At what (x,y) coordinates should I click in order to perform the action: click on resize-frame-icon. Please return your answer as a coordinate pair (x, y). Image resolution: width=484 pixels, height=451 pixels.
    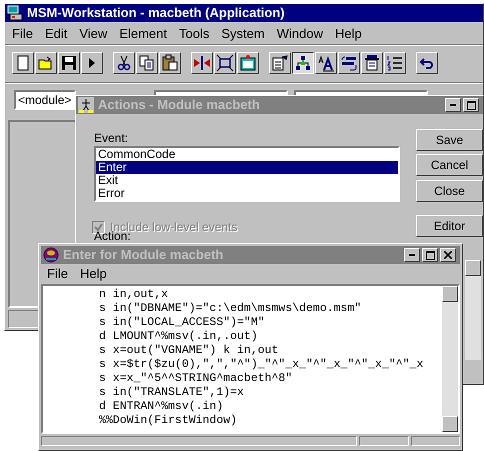
    Looking at the image, I should click on (225, 63).